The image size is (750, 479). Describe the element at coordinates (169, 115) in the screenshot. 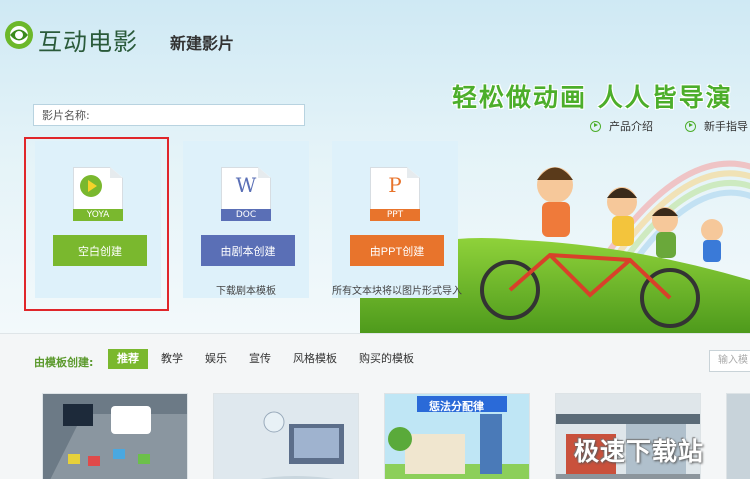

I see `movie-name-input: 影片名称:` at that location.